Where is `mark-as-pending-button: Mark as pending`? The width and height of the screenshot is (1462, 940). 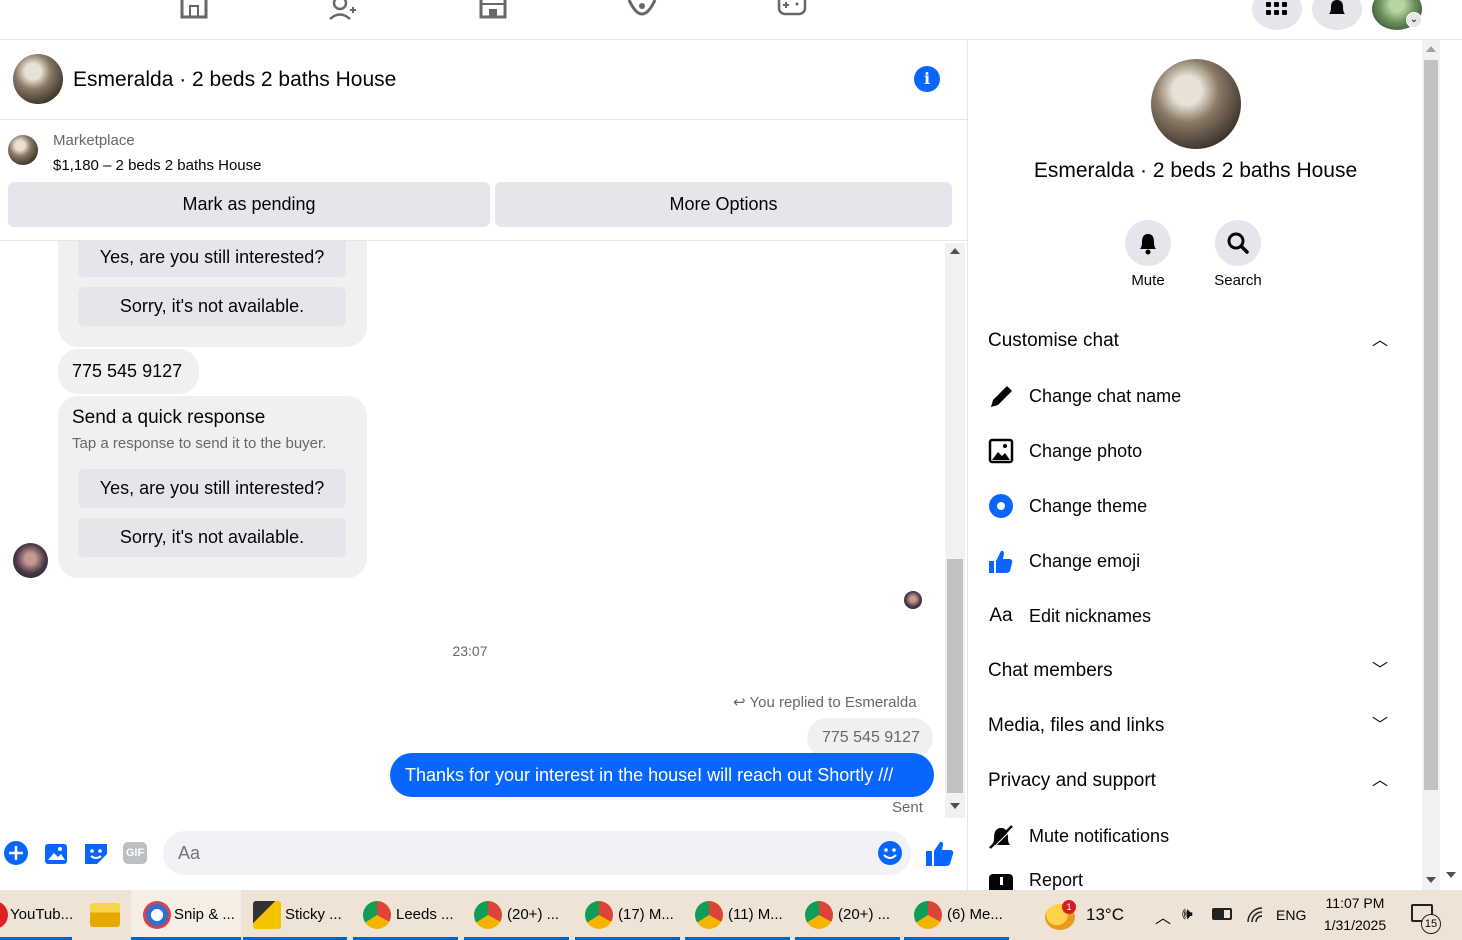 mark-as-pending-button: Mark as pending is located at coordinates (249, 204).